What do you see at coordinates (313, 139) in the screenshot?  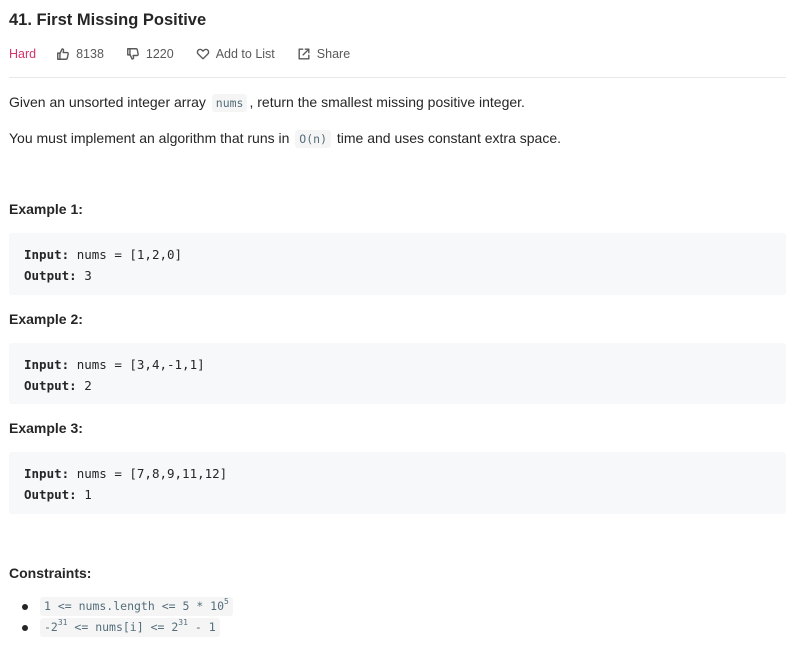 I see `inline-code-complexity: O(n)` at bounding box center [313, 139].